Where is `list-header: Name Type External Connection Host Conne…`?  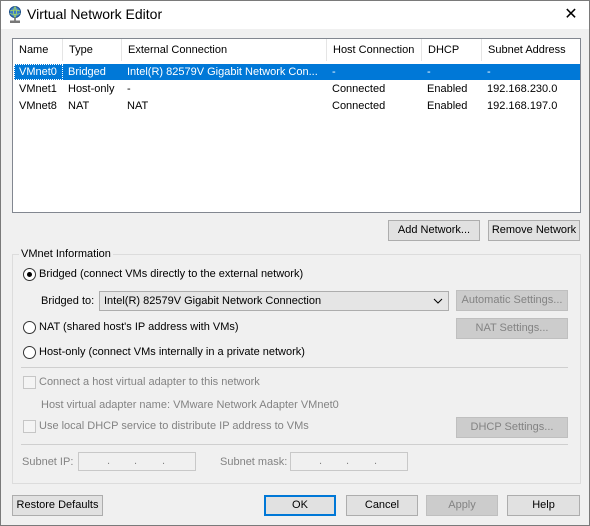
list-header: Name Type External Connection Host Conne… is located at coordinates (296, 50).